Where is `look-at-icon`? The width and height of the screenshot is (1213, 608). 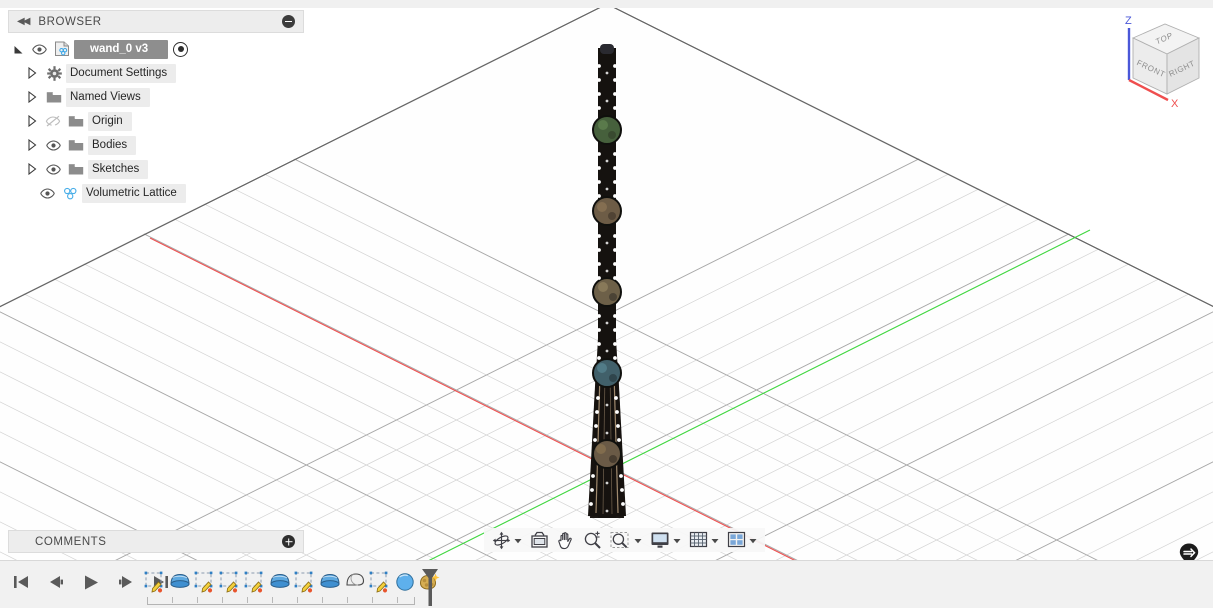 look-at-icon is located at coordinates (539, 539).